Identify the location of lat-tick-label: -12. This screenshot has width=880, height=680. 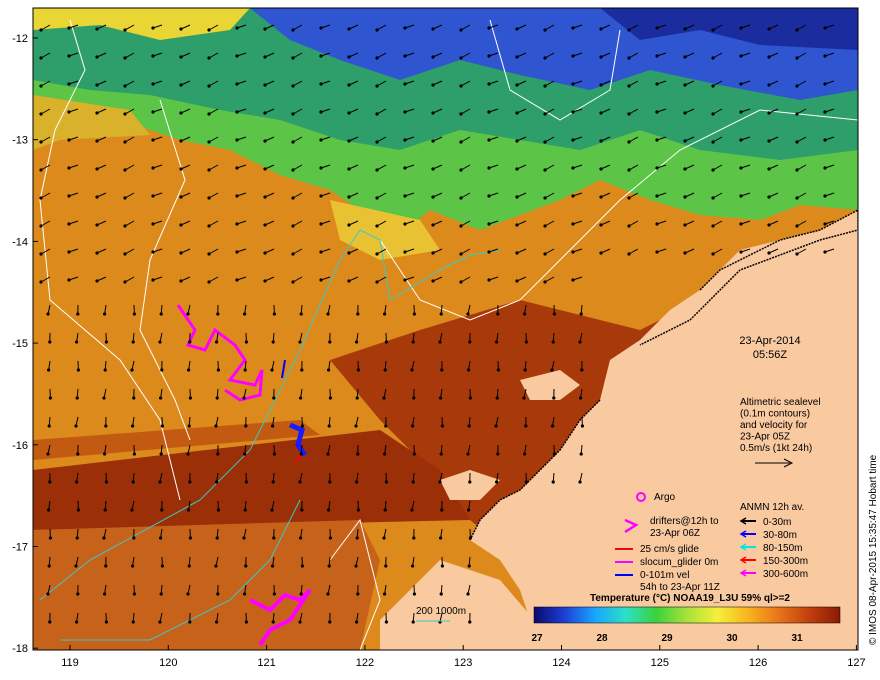
(20, 39).